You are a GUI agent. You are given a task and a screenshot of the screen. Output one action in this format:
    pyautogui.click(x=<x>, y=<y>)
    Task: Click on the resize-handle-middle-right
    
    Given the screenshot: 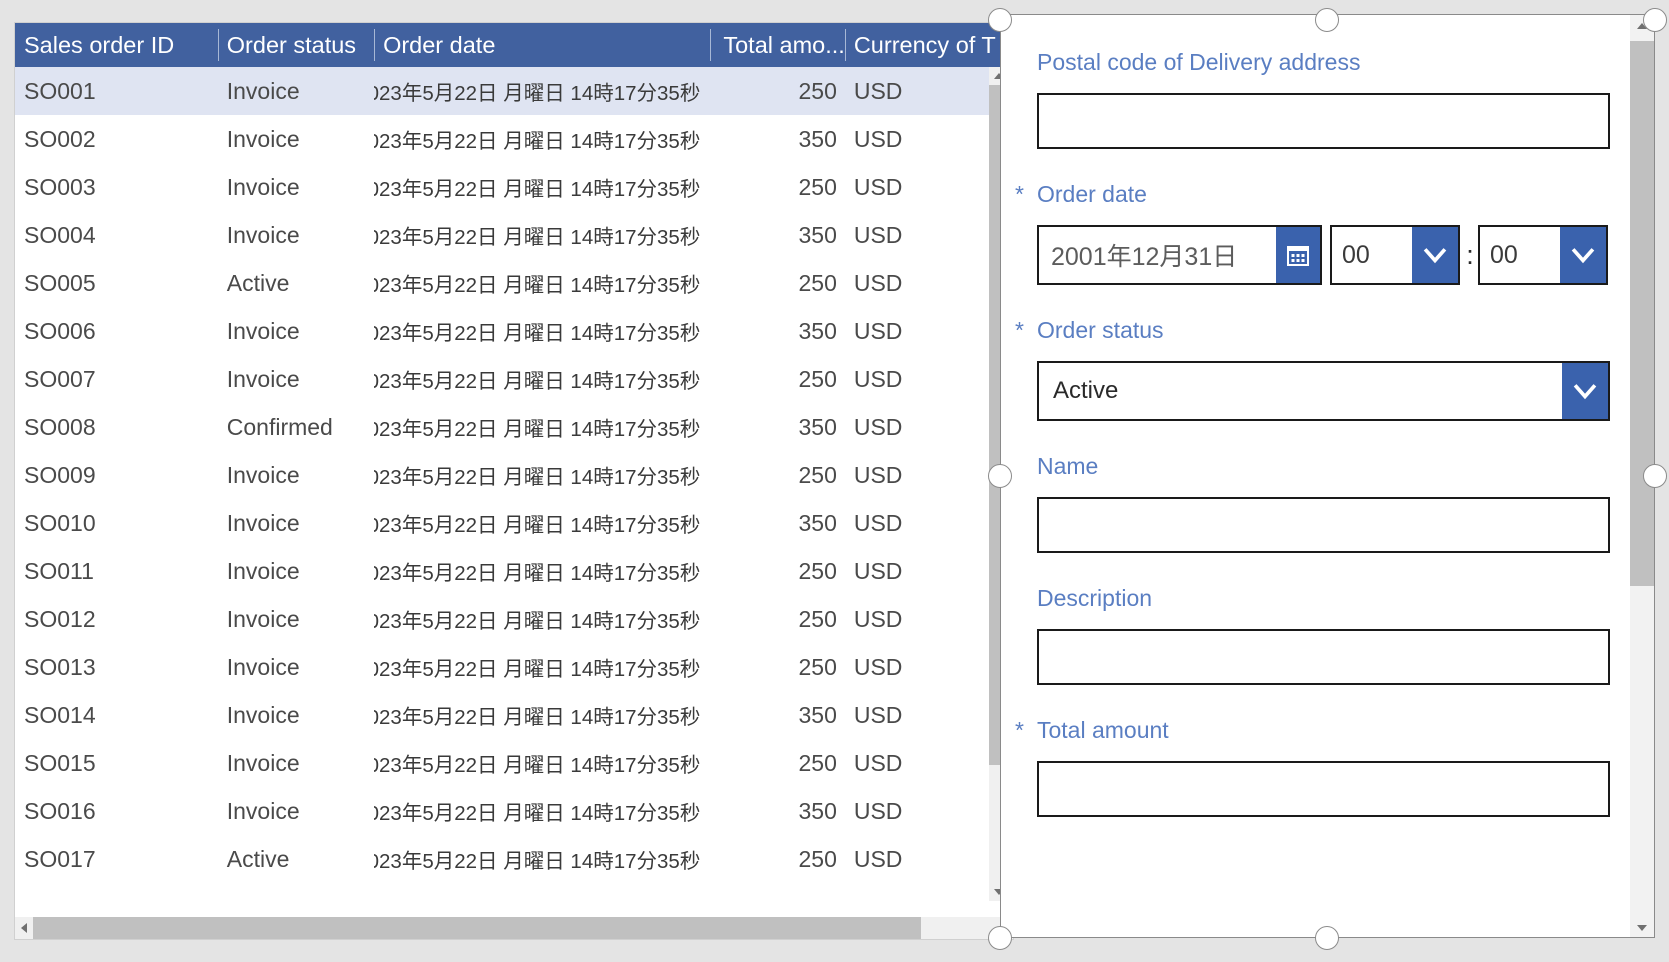 What is the action you would take?
    pyautogui.click(x=1655, y=476)
    